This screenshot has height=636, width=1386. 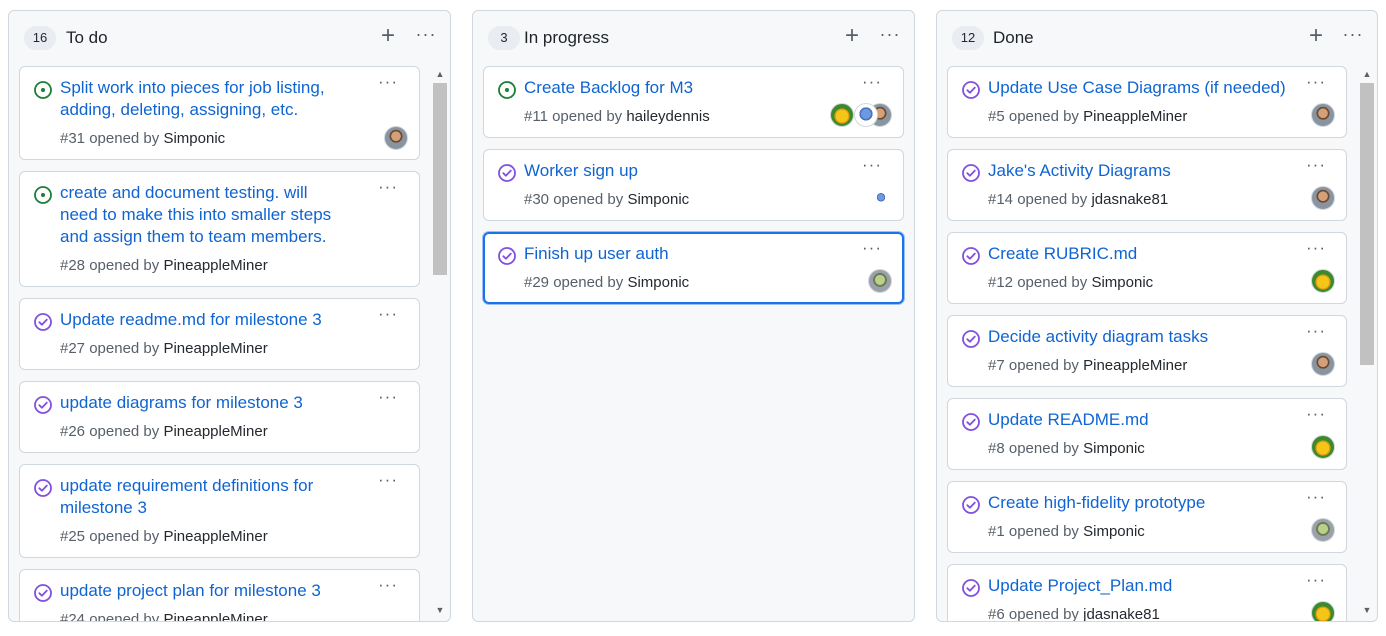 I want to click on issue-title: Update readme.md for milestone 3, so click(x=191, y=320).